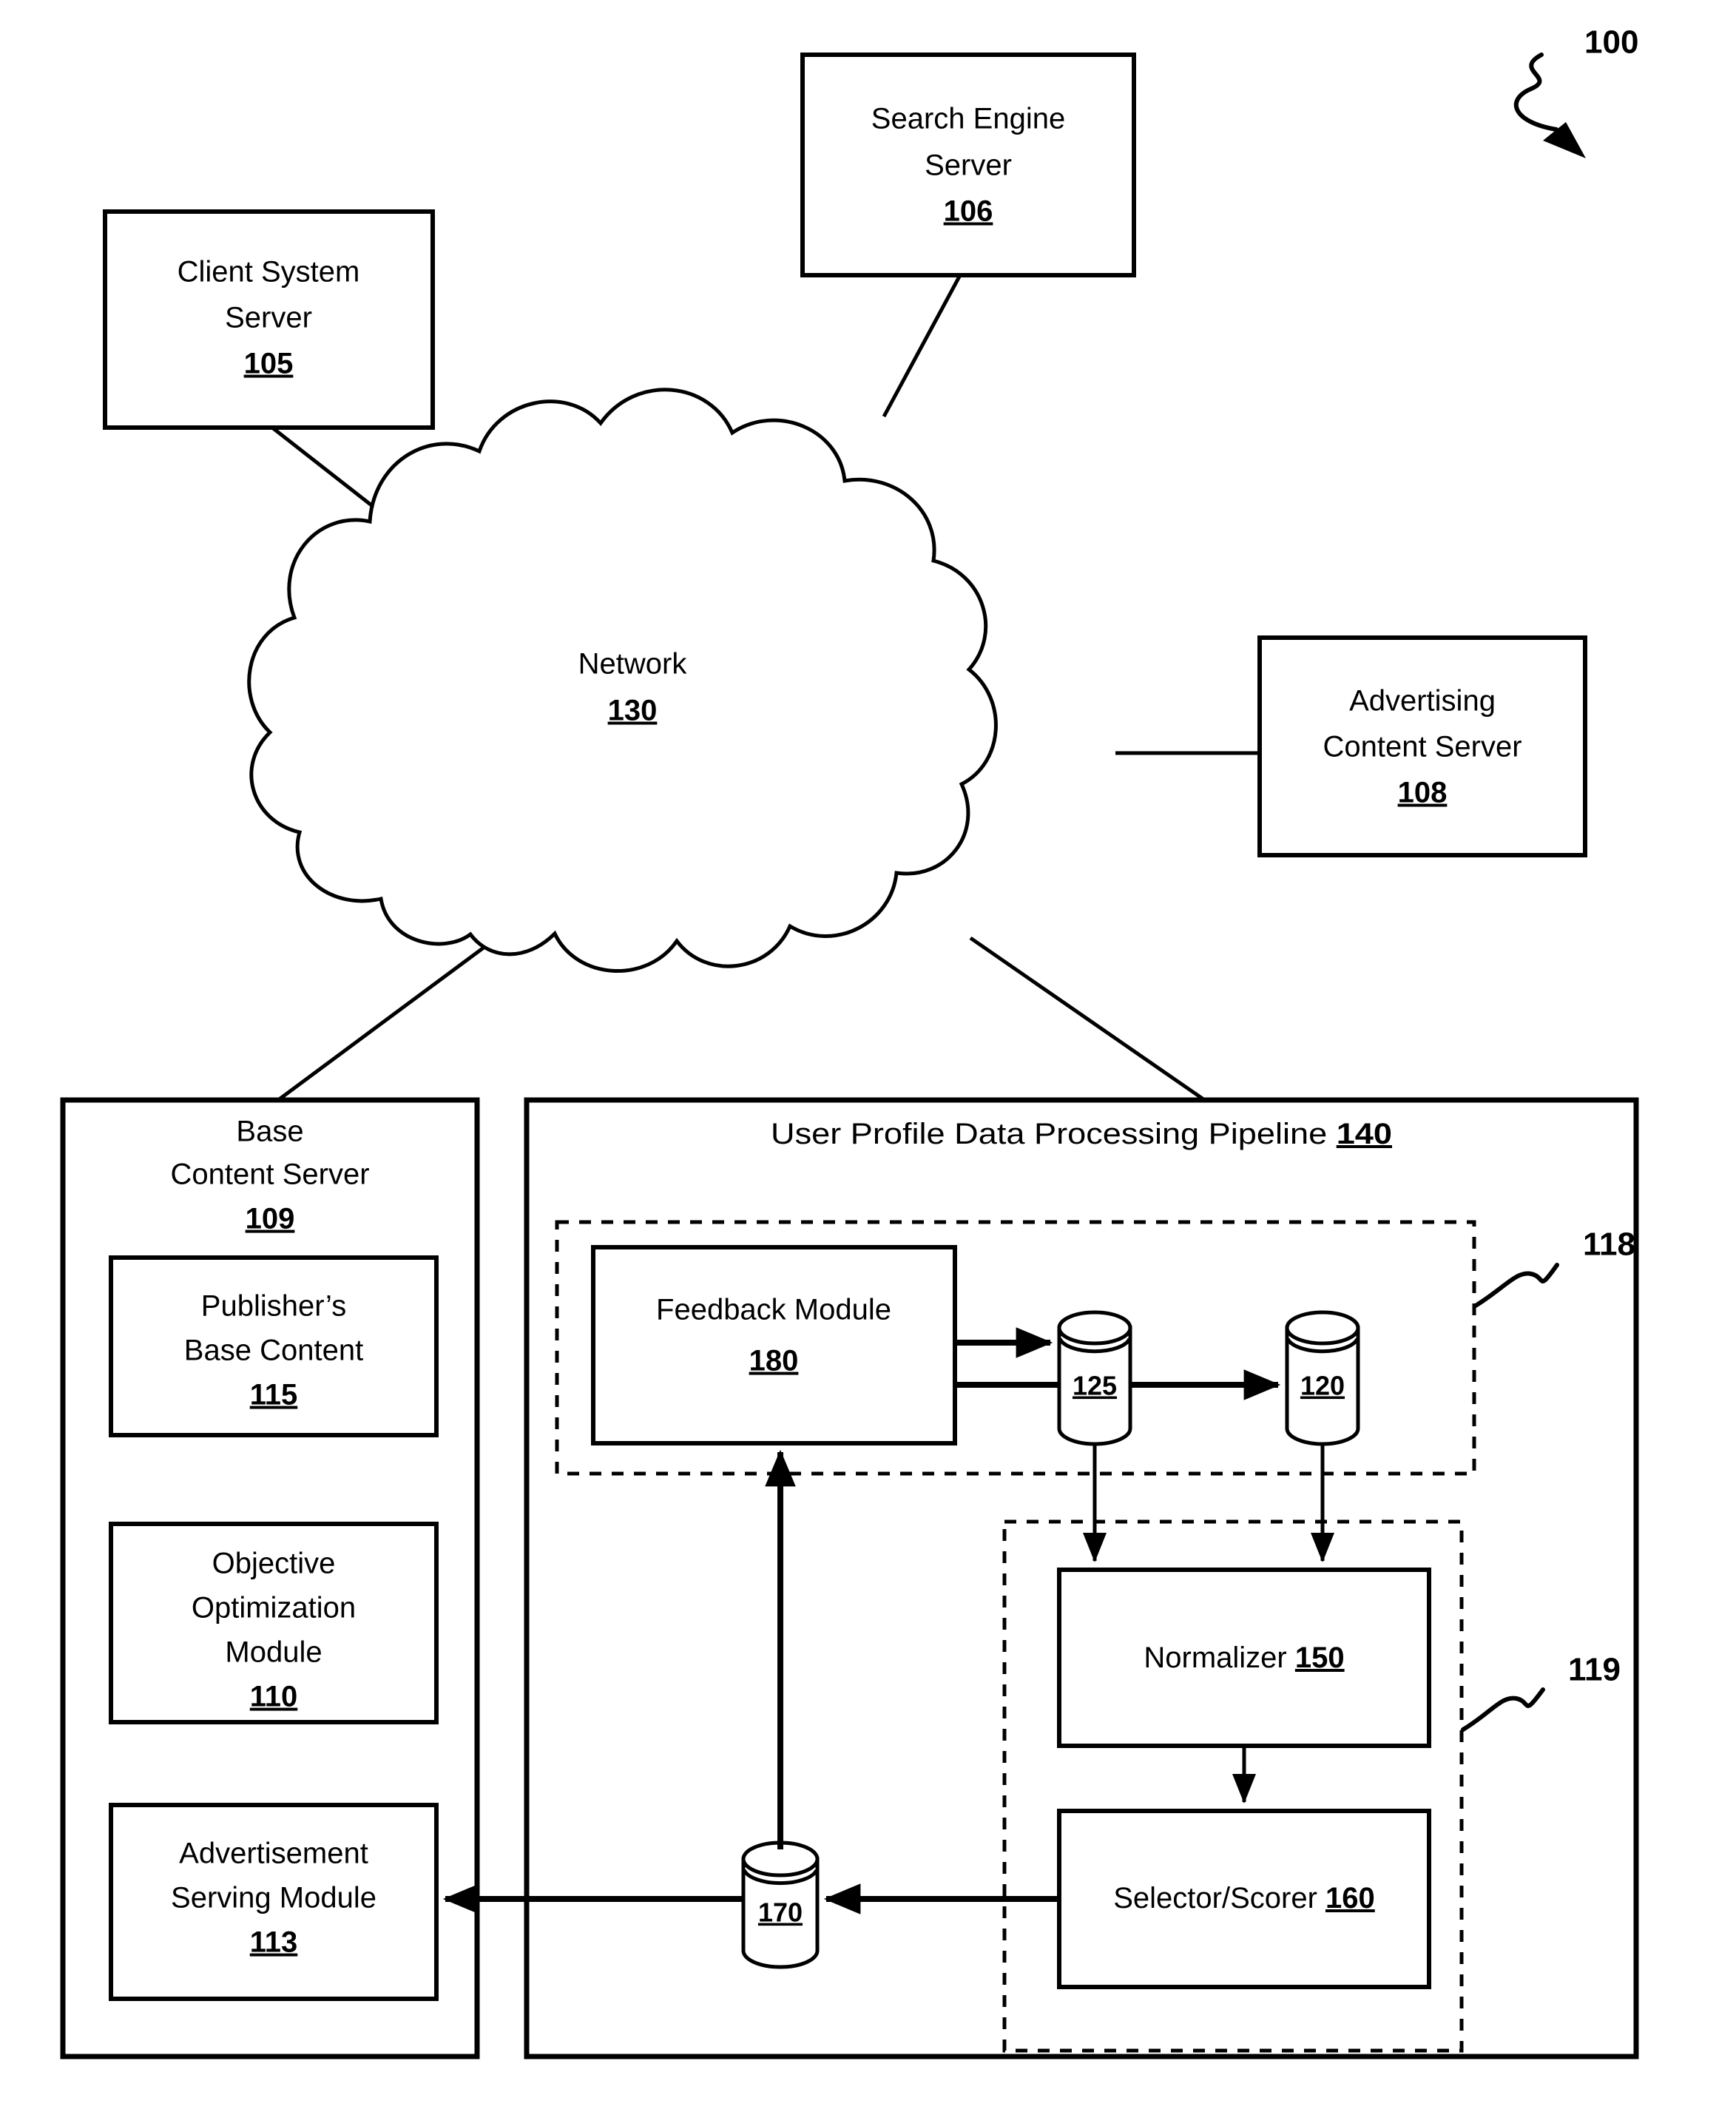 The image size is (1736, 2112). I want to click on objective-optimization-module-box: Objective Optimization Module 110, so click(274, 1623).